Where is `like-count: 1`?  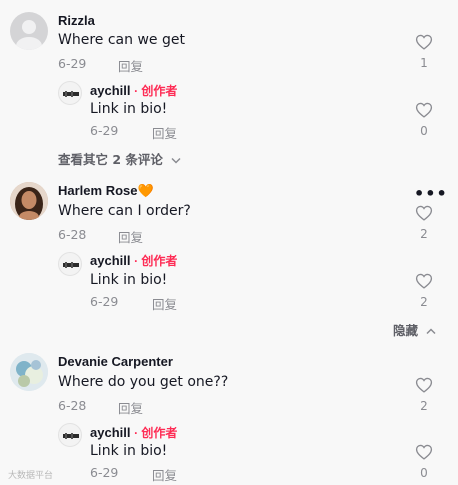 like-count: 1 is located at coordinates (424, 63).